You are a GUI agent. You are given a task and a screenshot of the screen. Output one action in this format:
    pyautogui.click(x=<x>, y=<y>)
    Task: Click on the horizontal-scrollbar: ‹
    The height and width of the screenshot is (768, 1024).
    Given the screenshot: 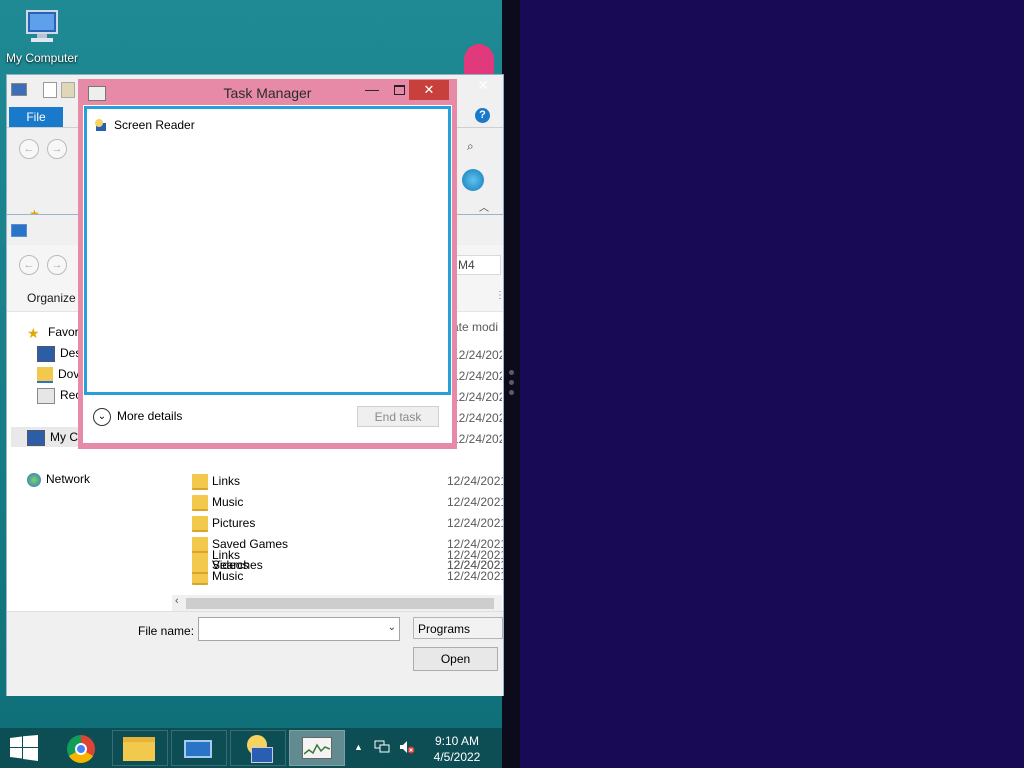 What is the action you would take?
    pyautogui.click(x=337, y=603)
    